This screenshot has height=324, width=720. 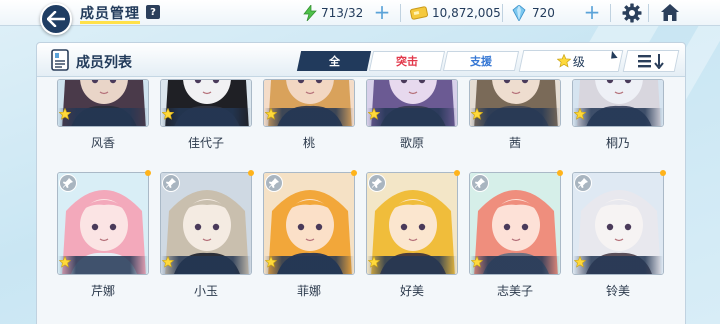 What do you see at coordinates (205, 291) in the screenshot?
I see `member-name: 小玉` at bounding box center [205, 291].